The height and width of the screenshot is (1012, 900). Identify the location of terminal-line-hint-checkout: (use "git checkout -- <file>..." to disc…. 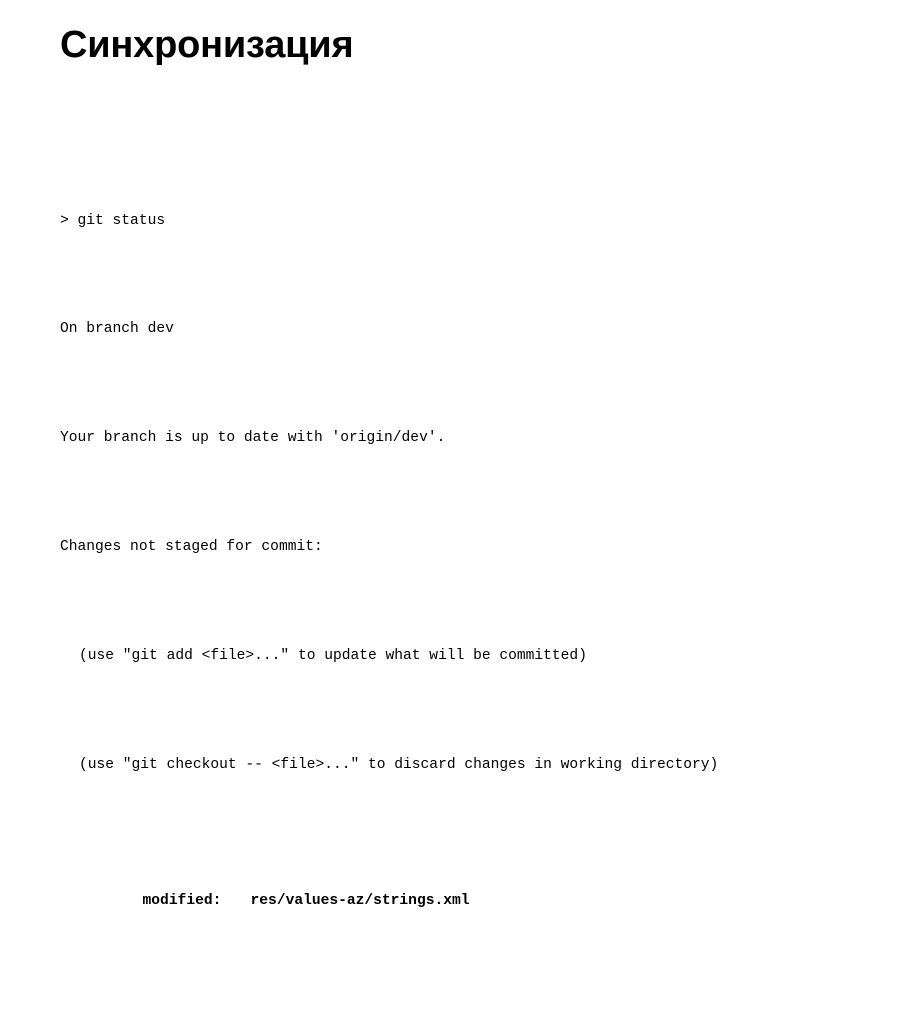
(399, 764).